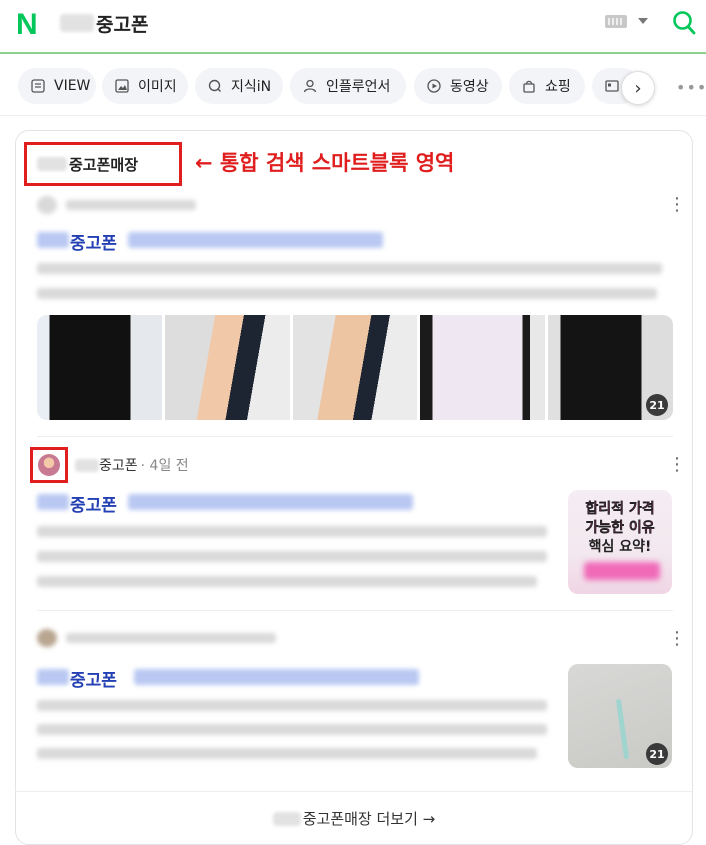  What do you see at coordinates (157, 87) in the screenshot?
I see `tab-label: 이미지` at bounding box center [157, 87].